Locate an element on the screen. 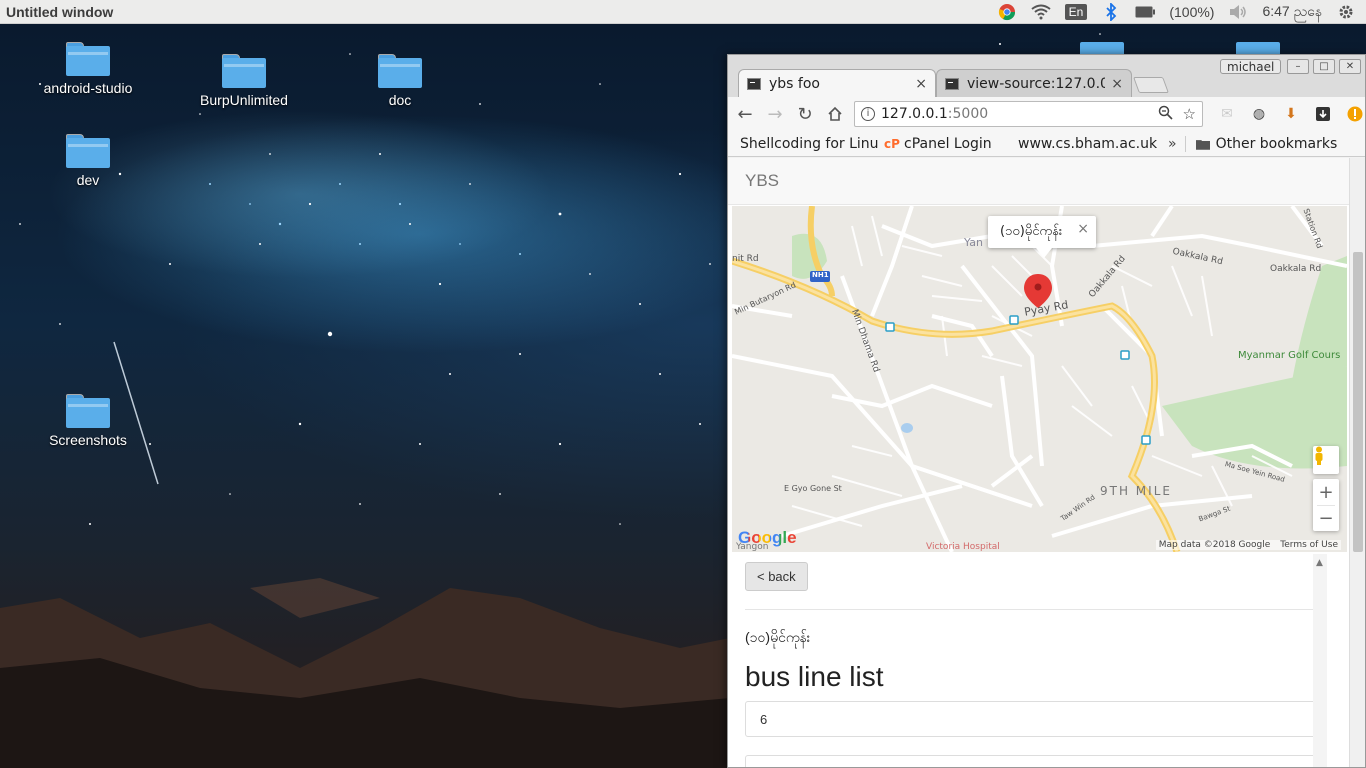  zoom-magnifier-icon is located at coordinates (1165, 114).